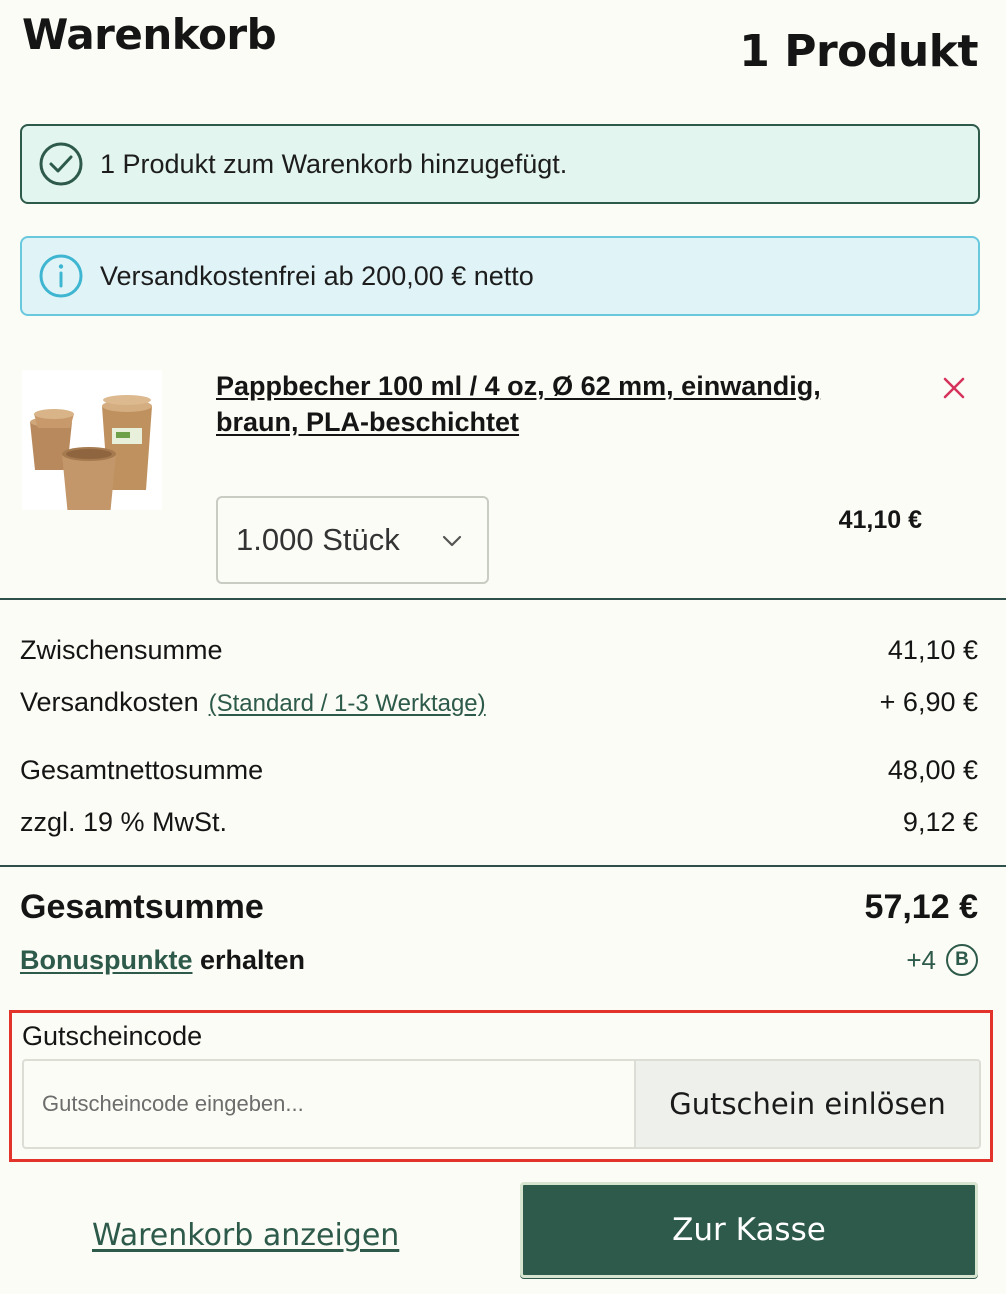 The width and height of the screenshot is (1006, 1294). What do you see at coordinates (749, 1230) in the screenshot?
I see `checkout-button: Zur Kasse` at bounding box center [749, 1230].